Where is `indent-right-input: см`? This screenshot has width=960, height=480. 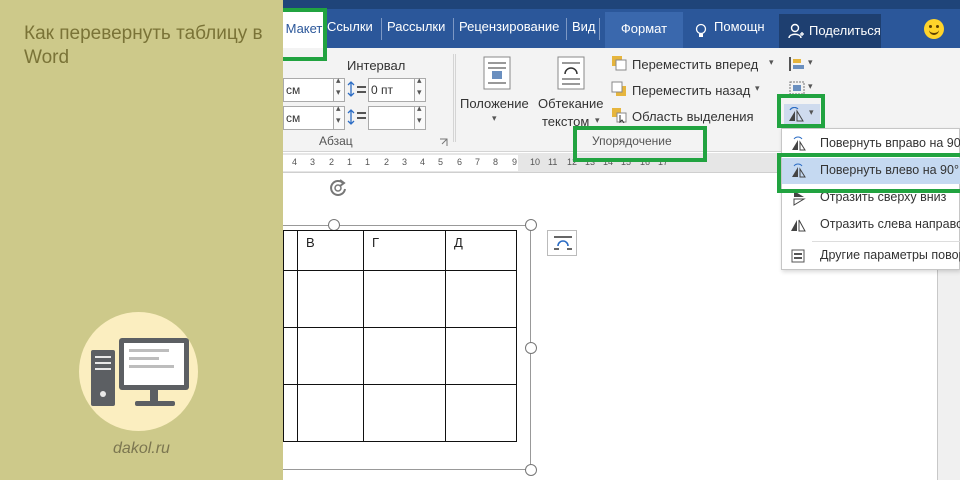
indent-right-input: см is located at coordinates (309, 118).